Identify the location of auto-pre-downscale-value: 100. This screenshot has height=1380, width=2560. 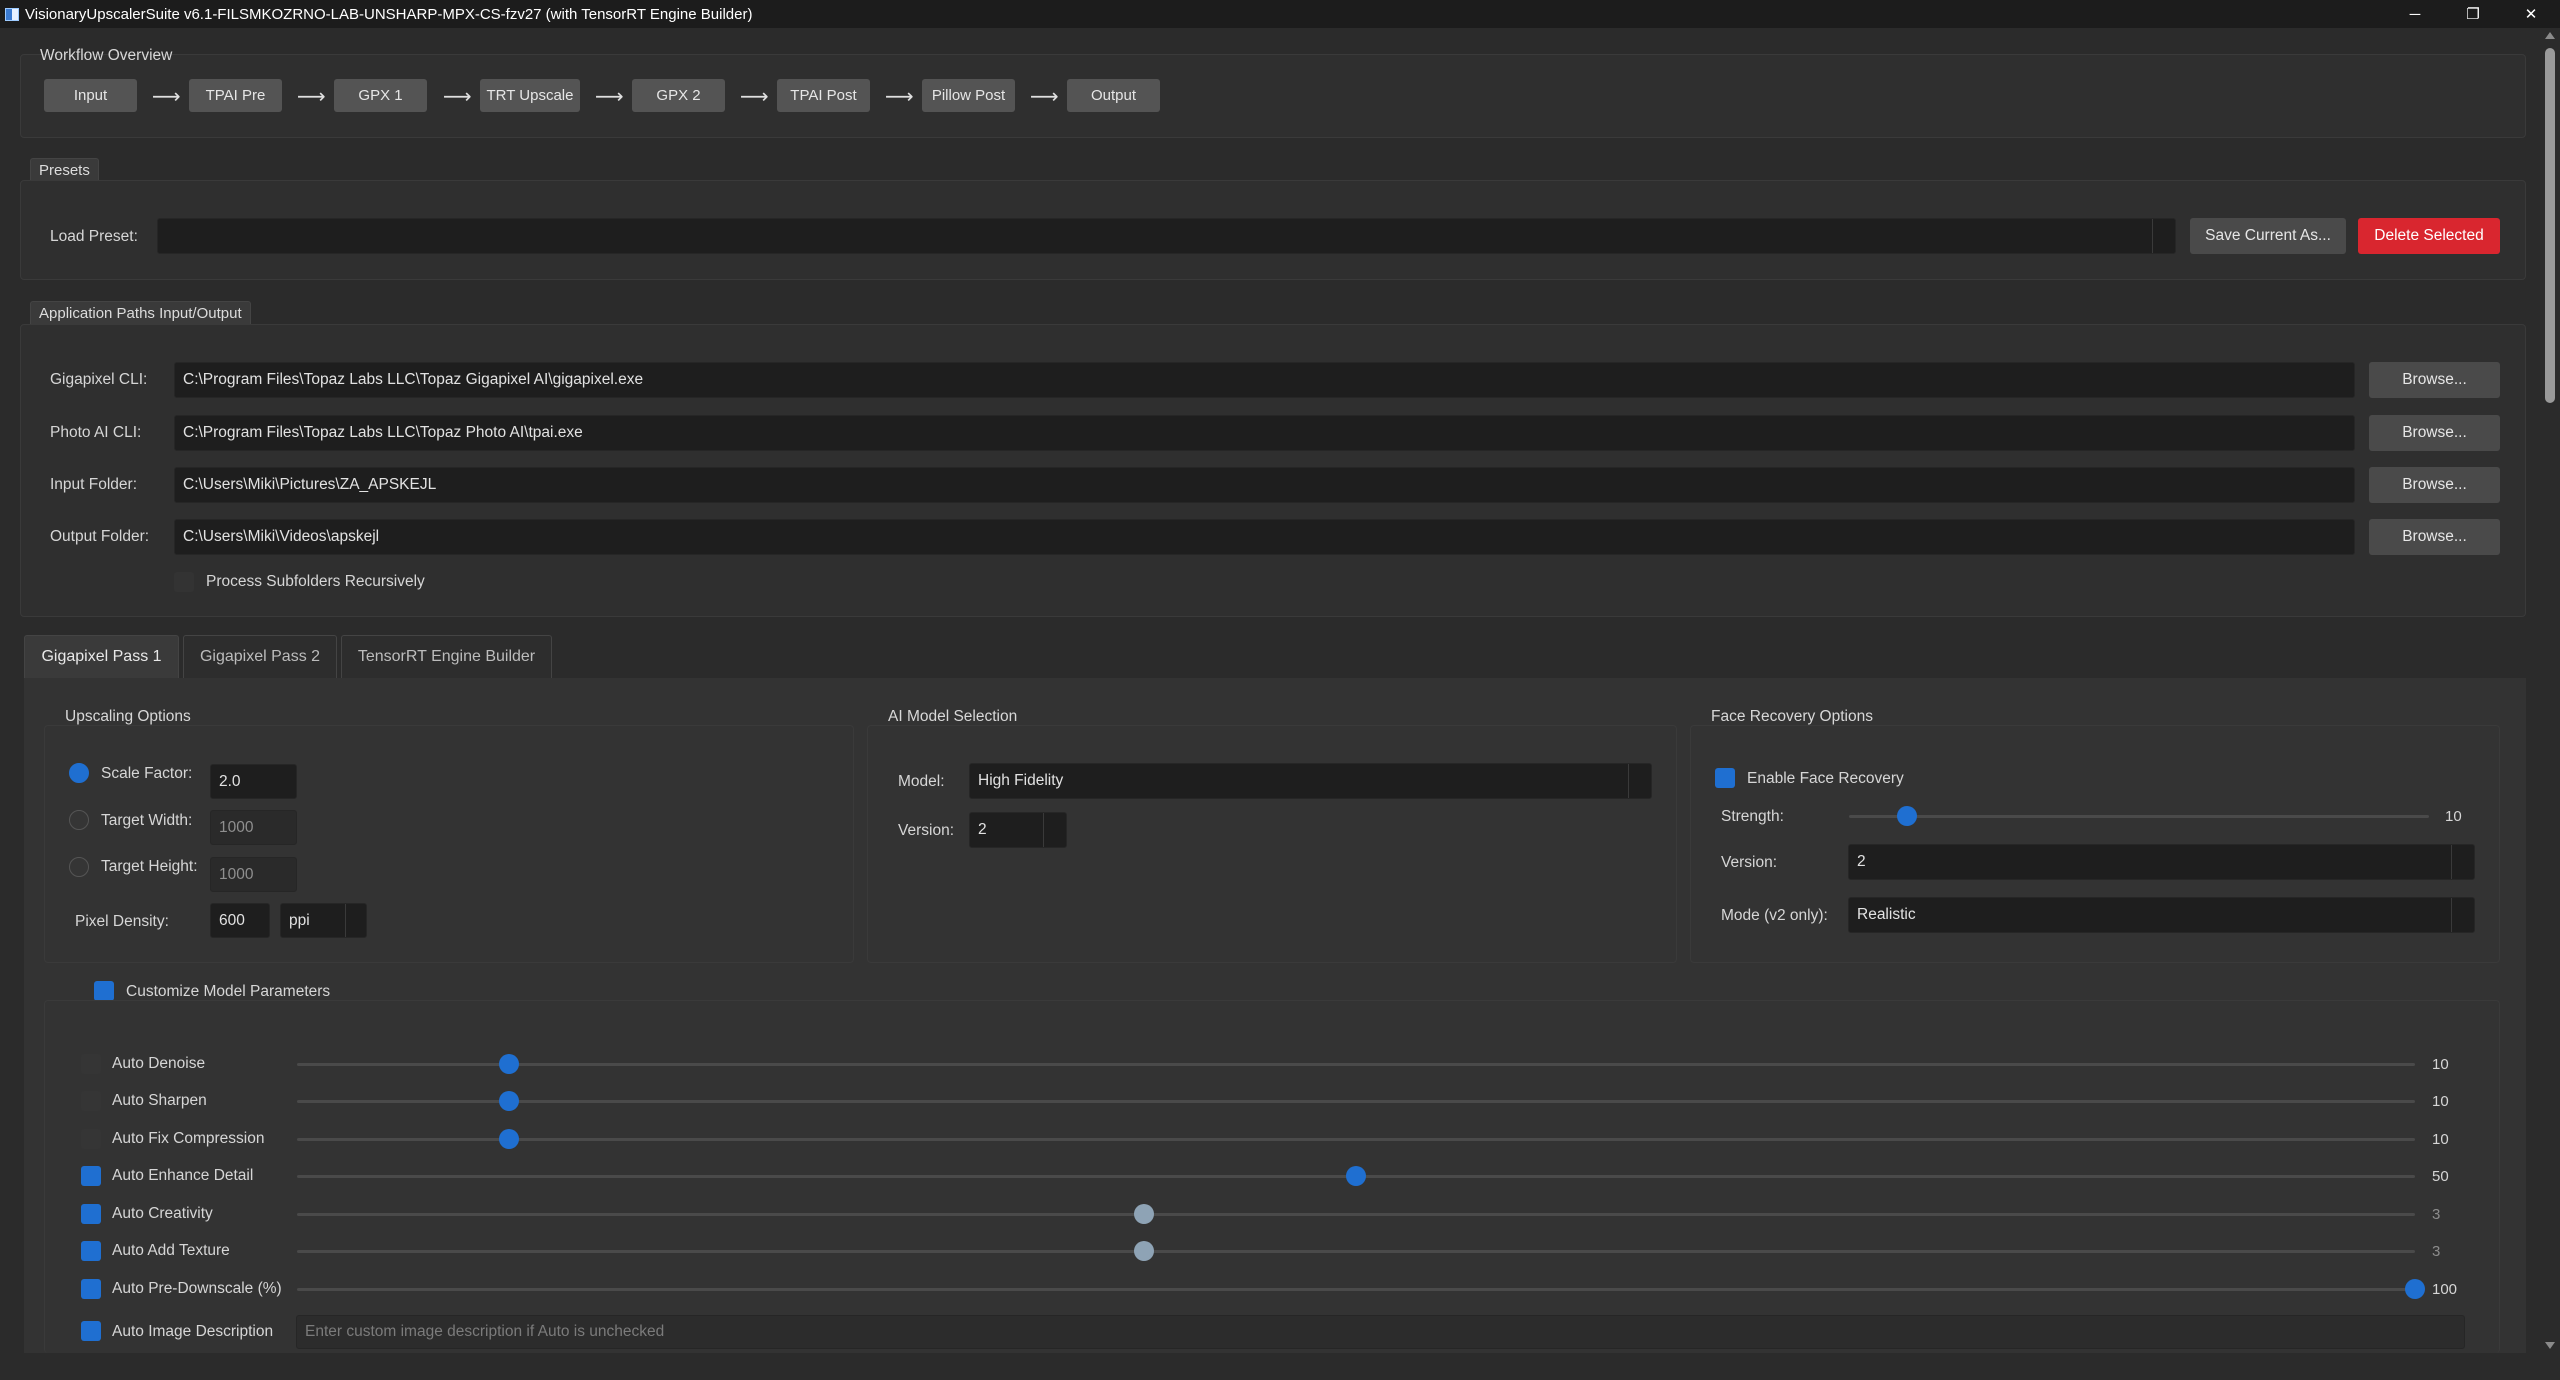
(2445, 1289).